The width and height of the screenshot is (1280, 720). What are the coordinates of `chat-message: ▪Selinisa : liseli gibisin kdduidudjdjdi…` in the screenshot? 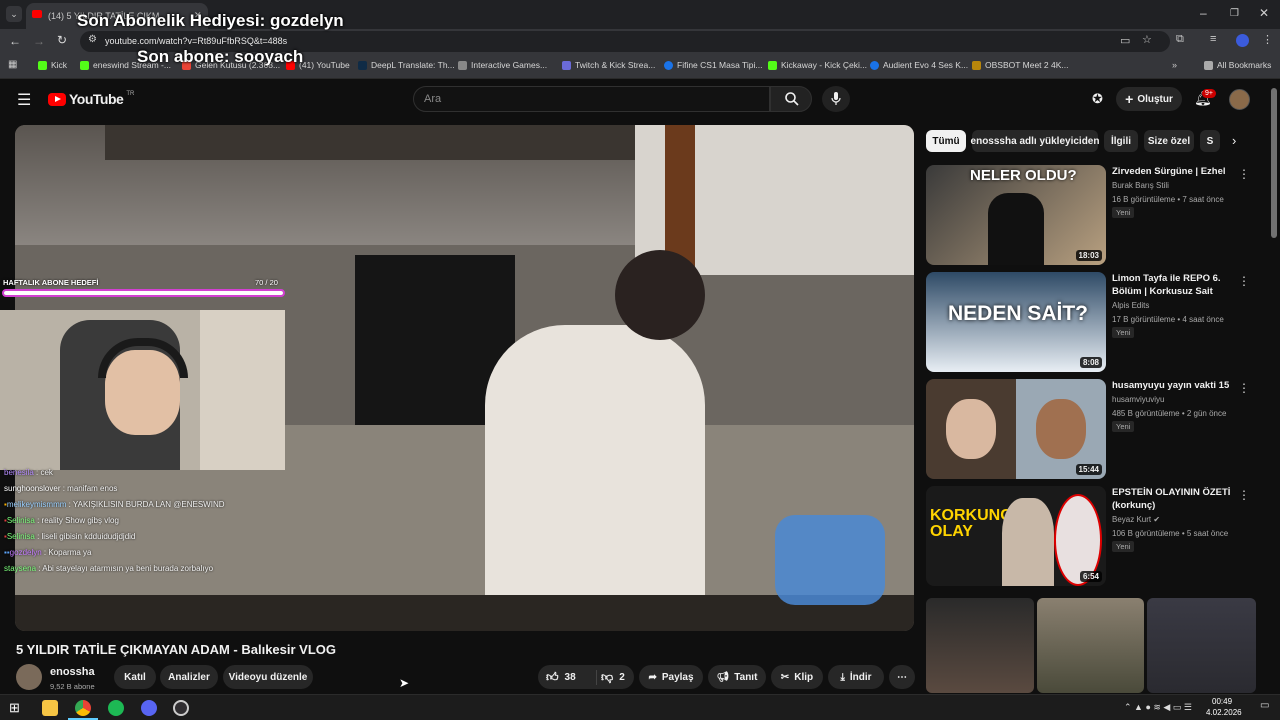 It's located at (70, 536).